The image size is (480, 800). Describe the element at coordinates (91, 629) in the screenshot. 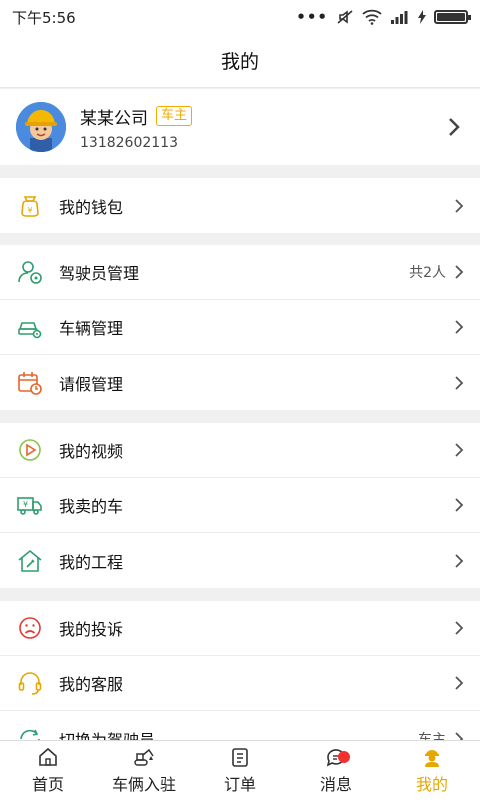

I see `menu-item-label: 我的投诉` at that location.